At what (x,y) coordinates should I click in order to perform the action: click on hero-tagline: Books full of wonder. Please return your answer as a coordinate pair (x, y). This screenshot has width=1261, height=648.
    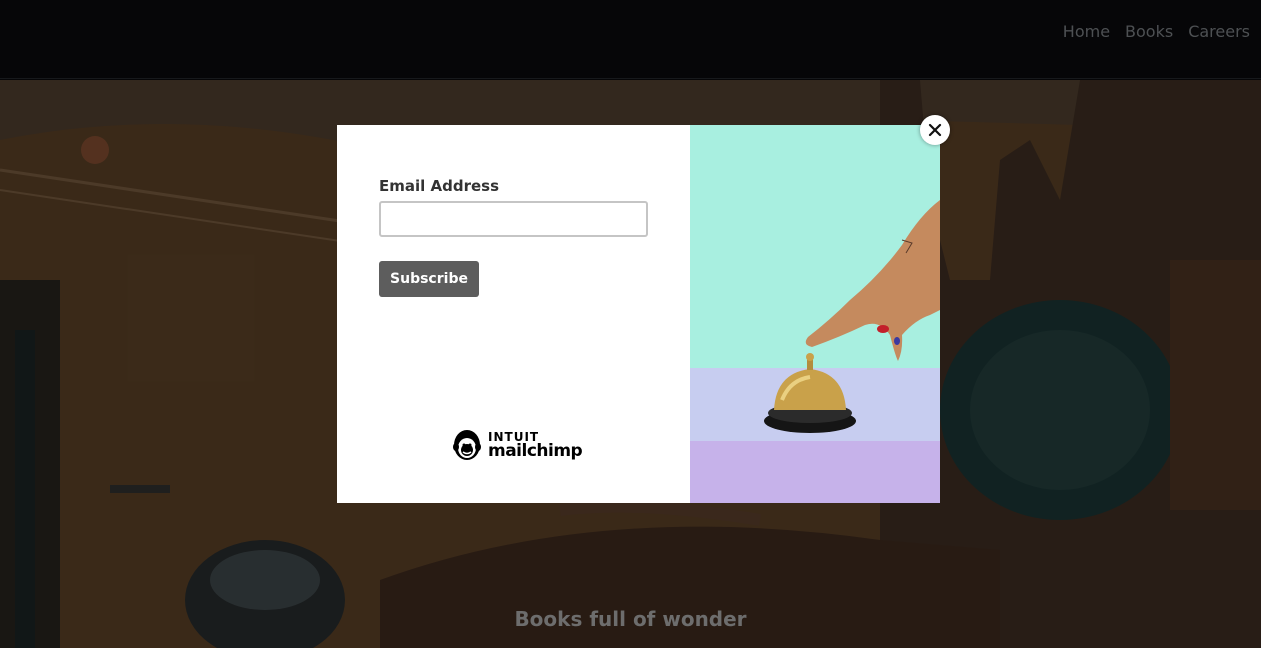
    Looking at the image, I should click on (630, 619).